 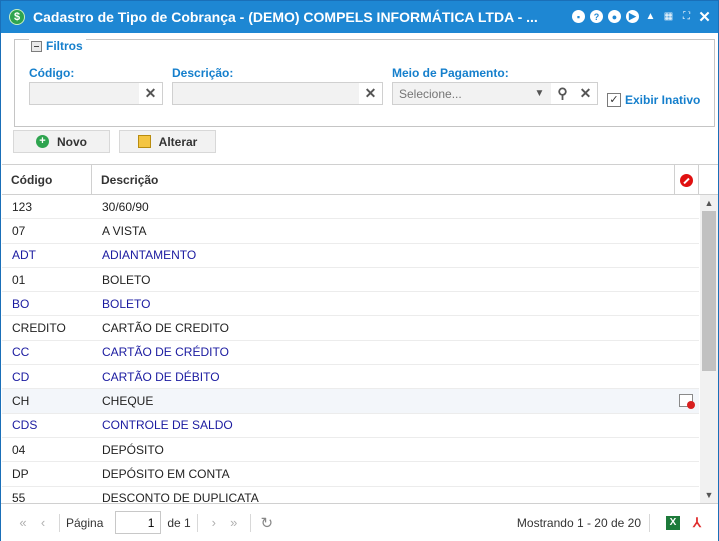 I want to click on filters-legend: Filtros, so click(x=57, y=46).